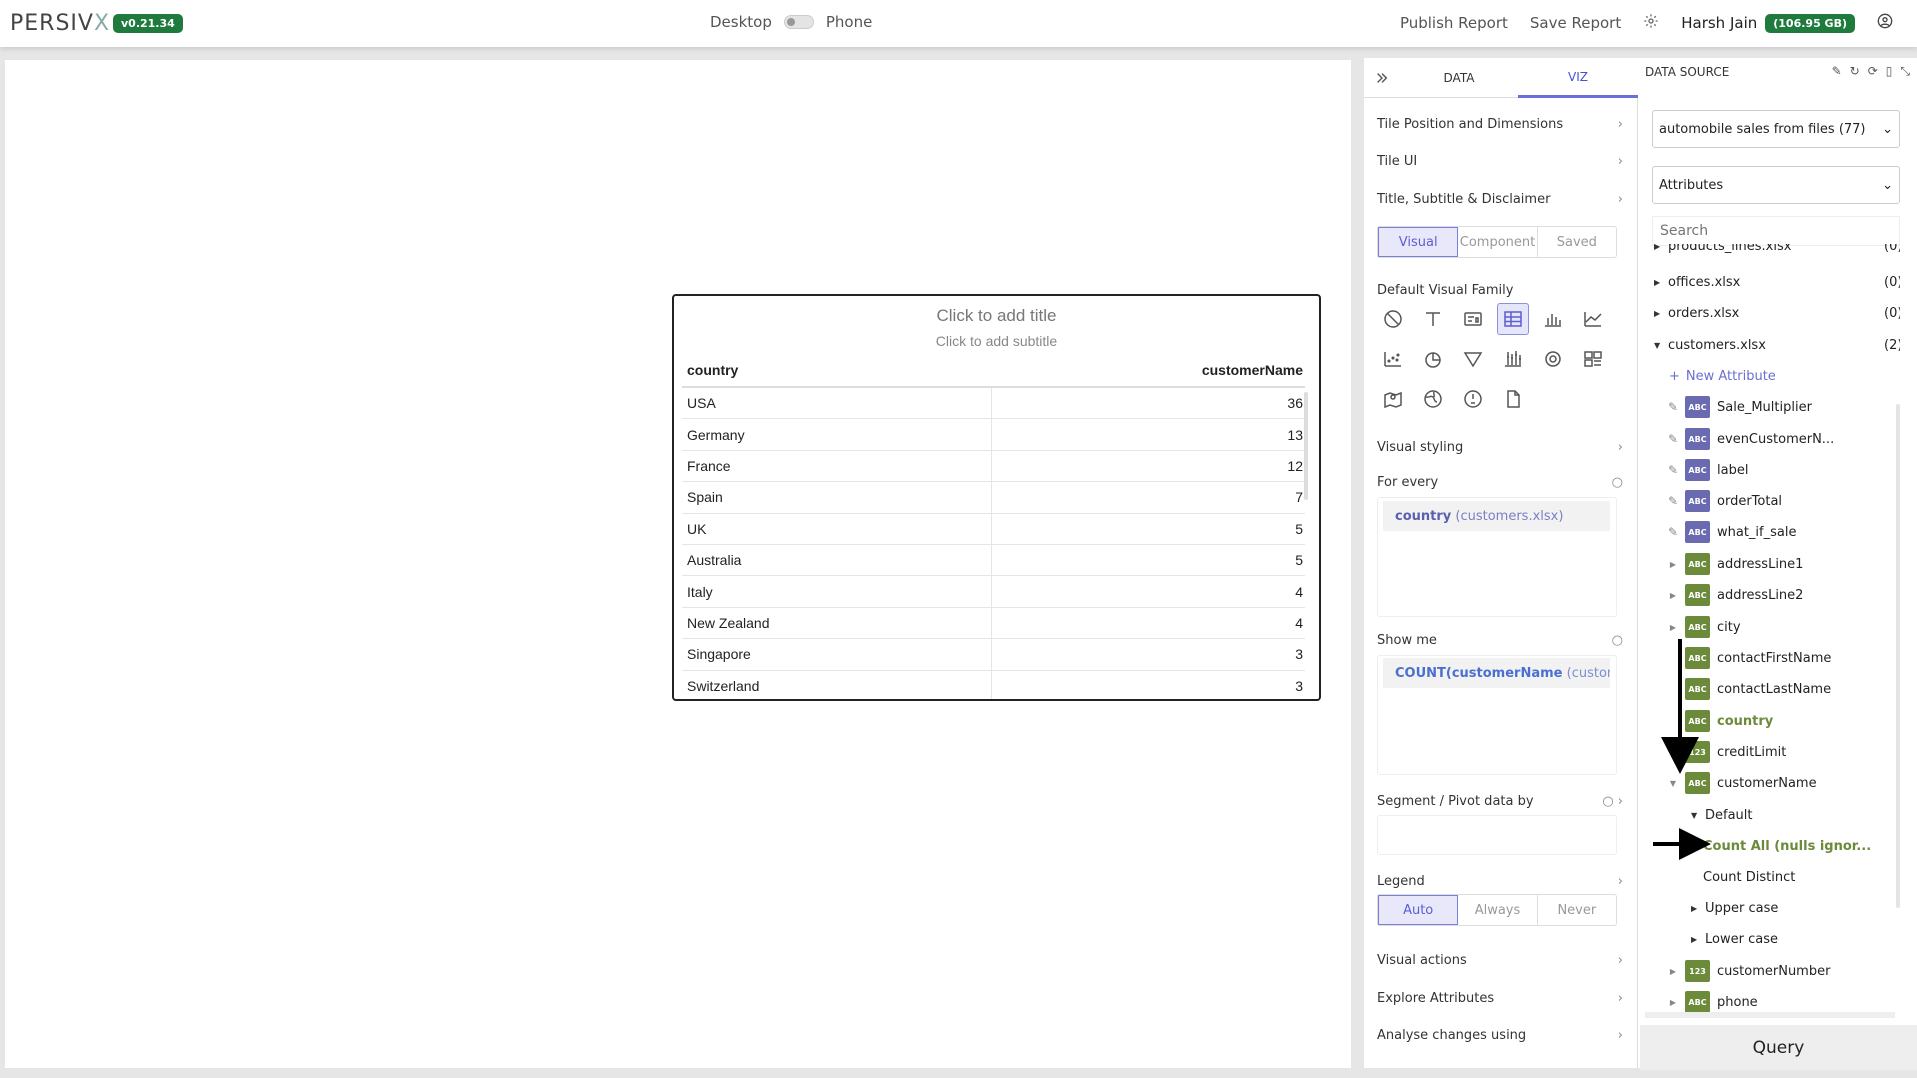  I want to click on line-chart-icon, so click(1593, 319).